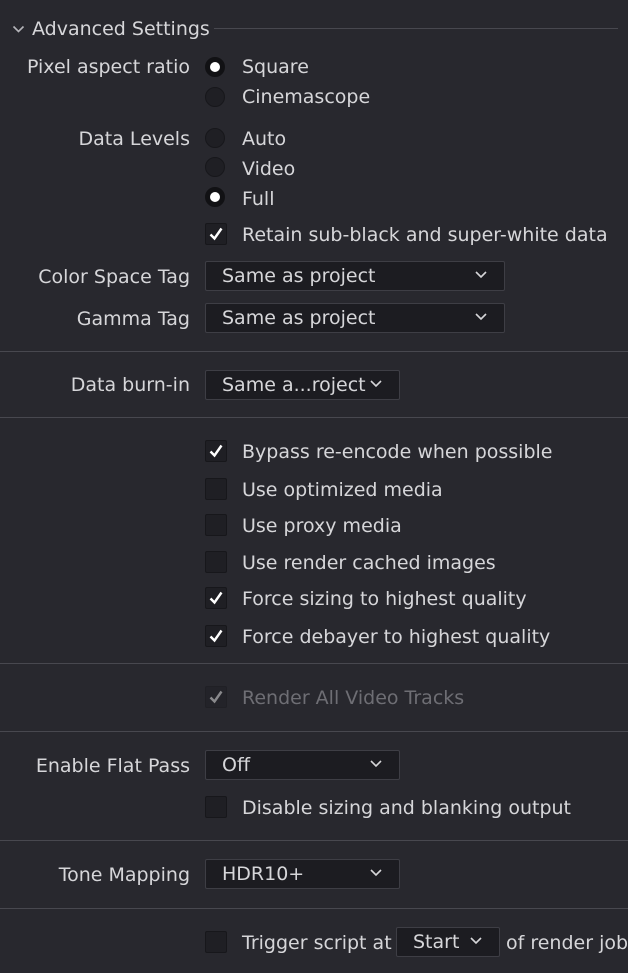 Image resolution: width=628 pixels, height=973 pixels. I want to click on radio-auto, so click(215, 138).